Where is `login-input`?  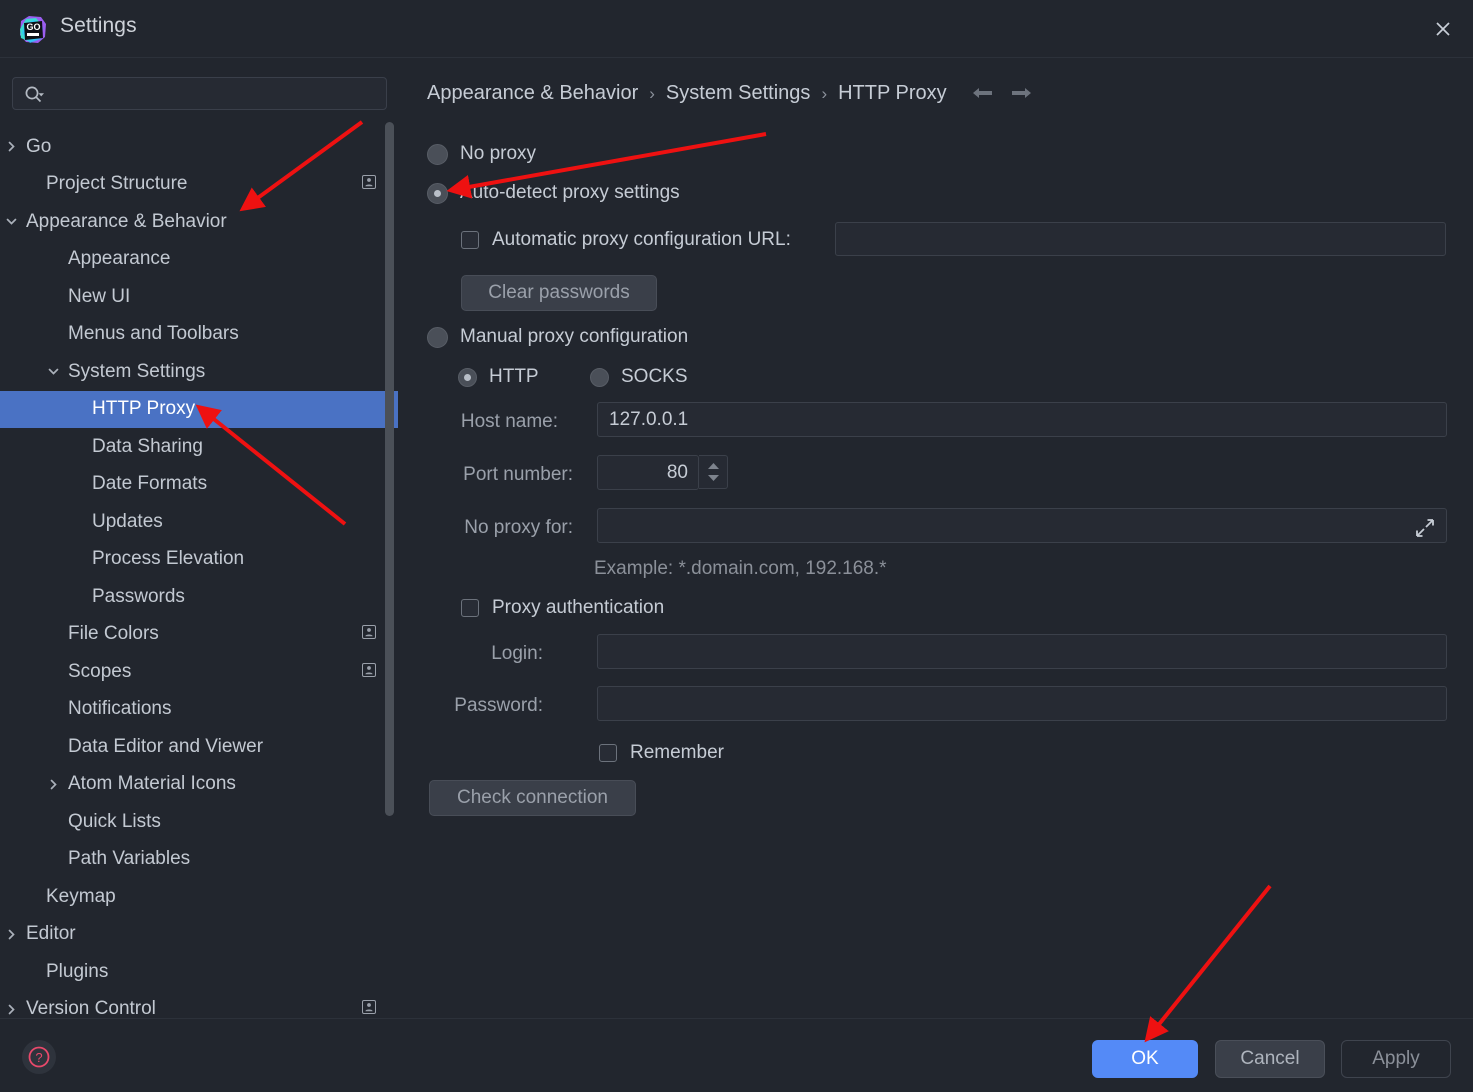
login-input is located at coordinates (1022, 651).